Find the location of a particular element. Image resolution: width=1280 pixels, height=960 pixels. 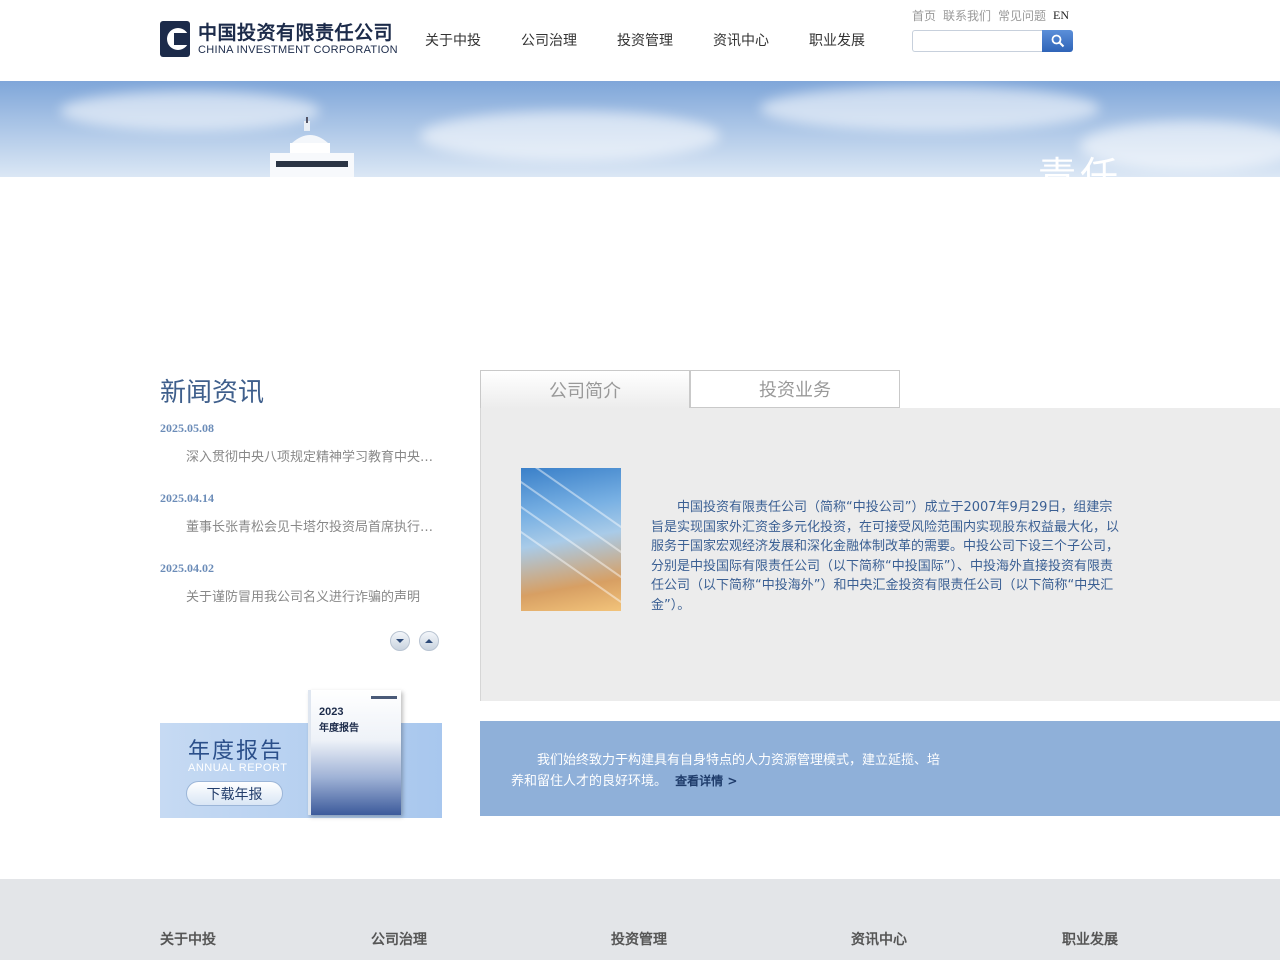

footer-link-investment: 投资管理 is located at coordinates (639, 939).